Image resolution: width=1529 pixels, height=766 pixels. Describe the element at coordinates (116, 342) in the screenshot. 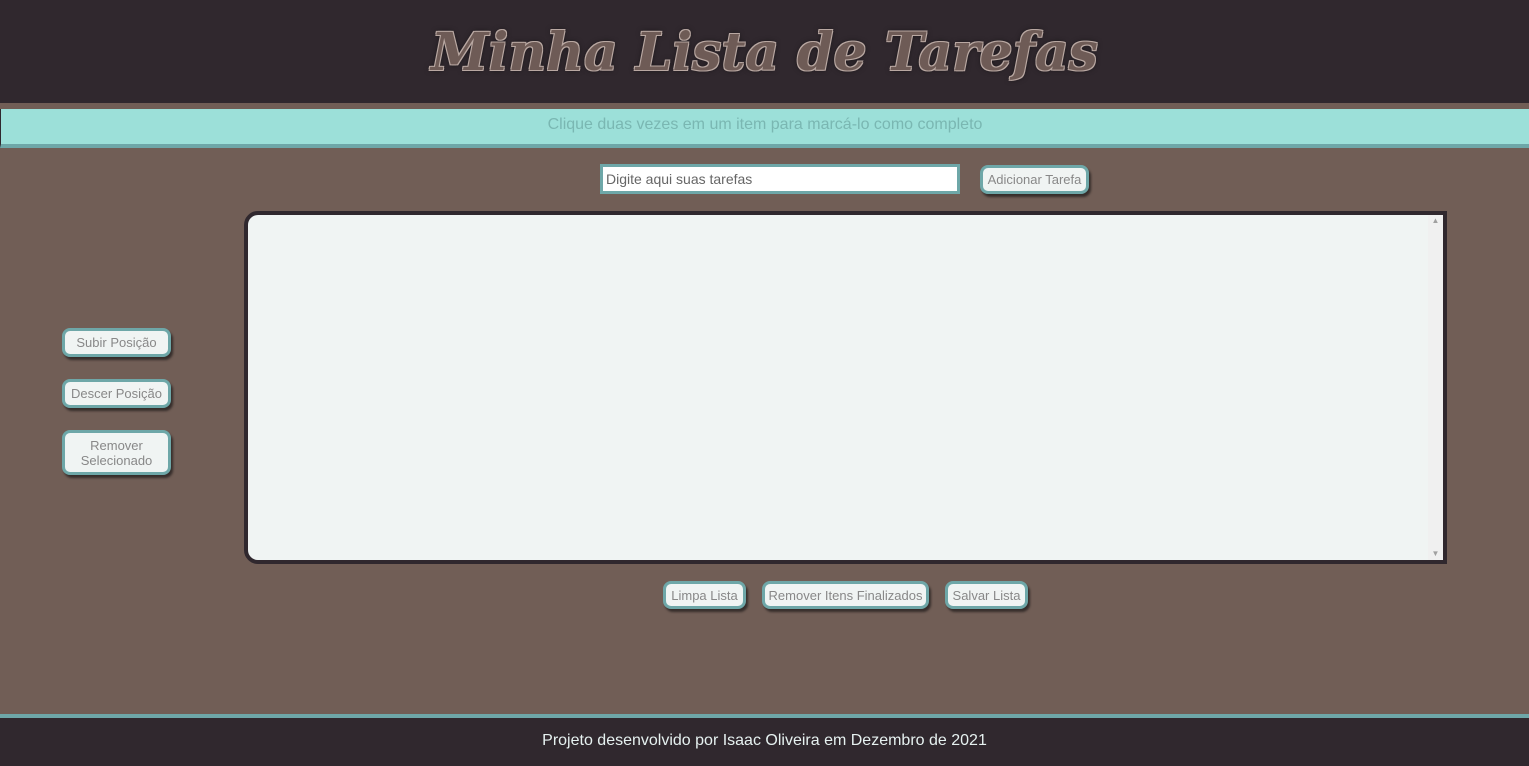

I see `move-up-button: Subir Posição` at that location.